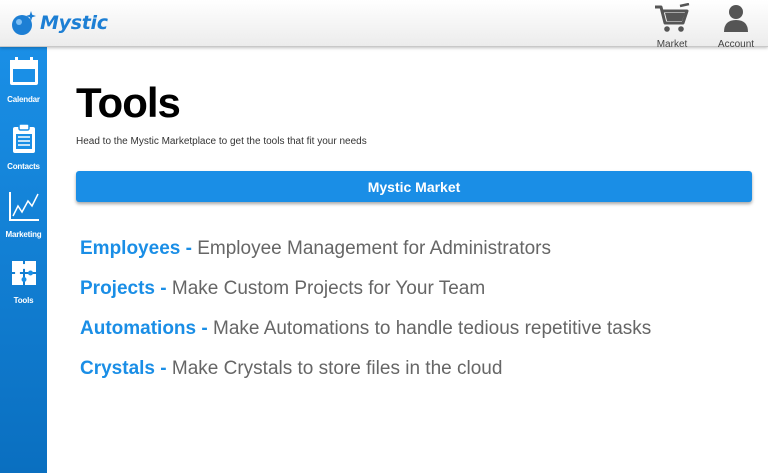  Describe the element at coordinates (23, 234) in the screenshot. I see `sidebar-item-label: Marketing` at that location.